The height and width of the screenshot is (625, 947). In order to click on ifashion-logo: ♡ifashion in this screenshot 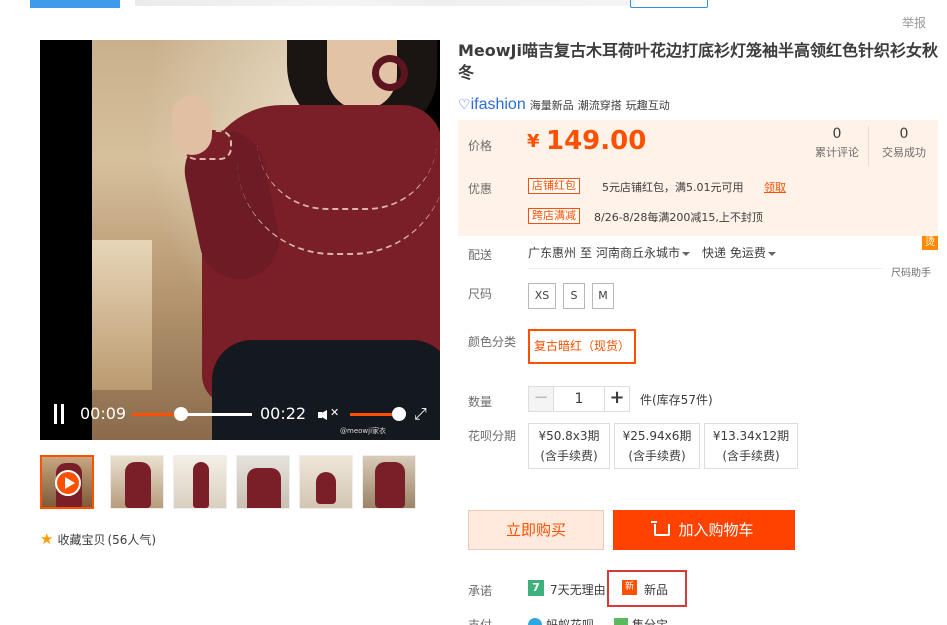, I will do `click(492, 104)`.